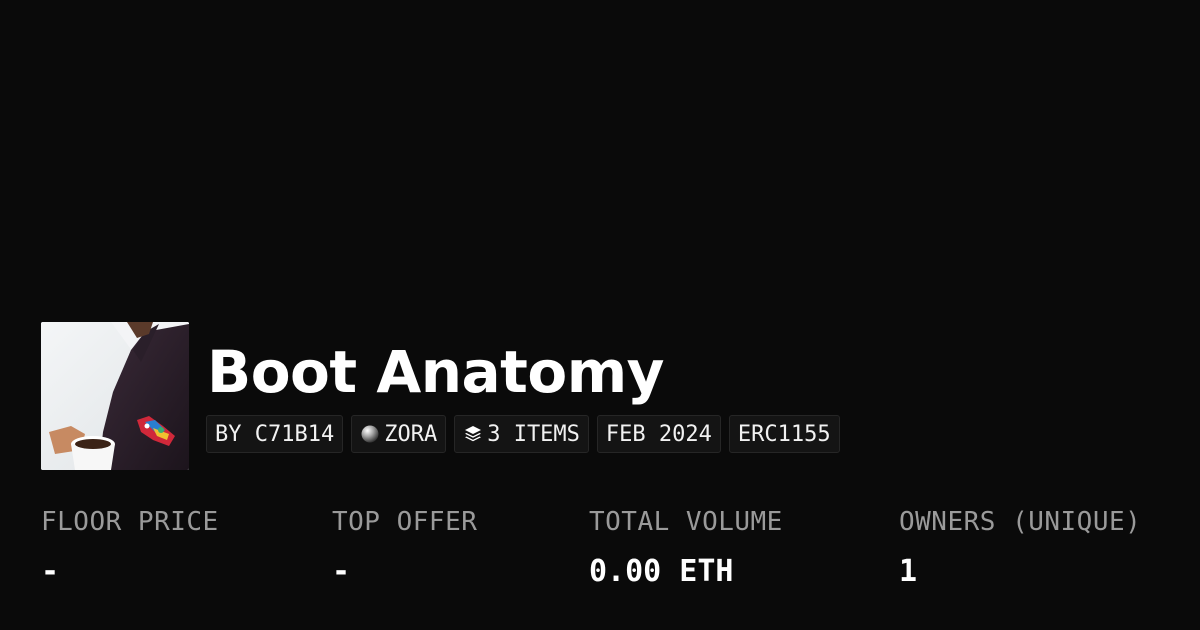 The height and width of the screenshot is (630, 1200). What do you see at coordinates (908, 571) in the screenshot?
I see `owners-value: 1` at bounding box center [908, 571].